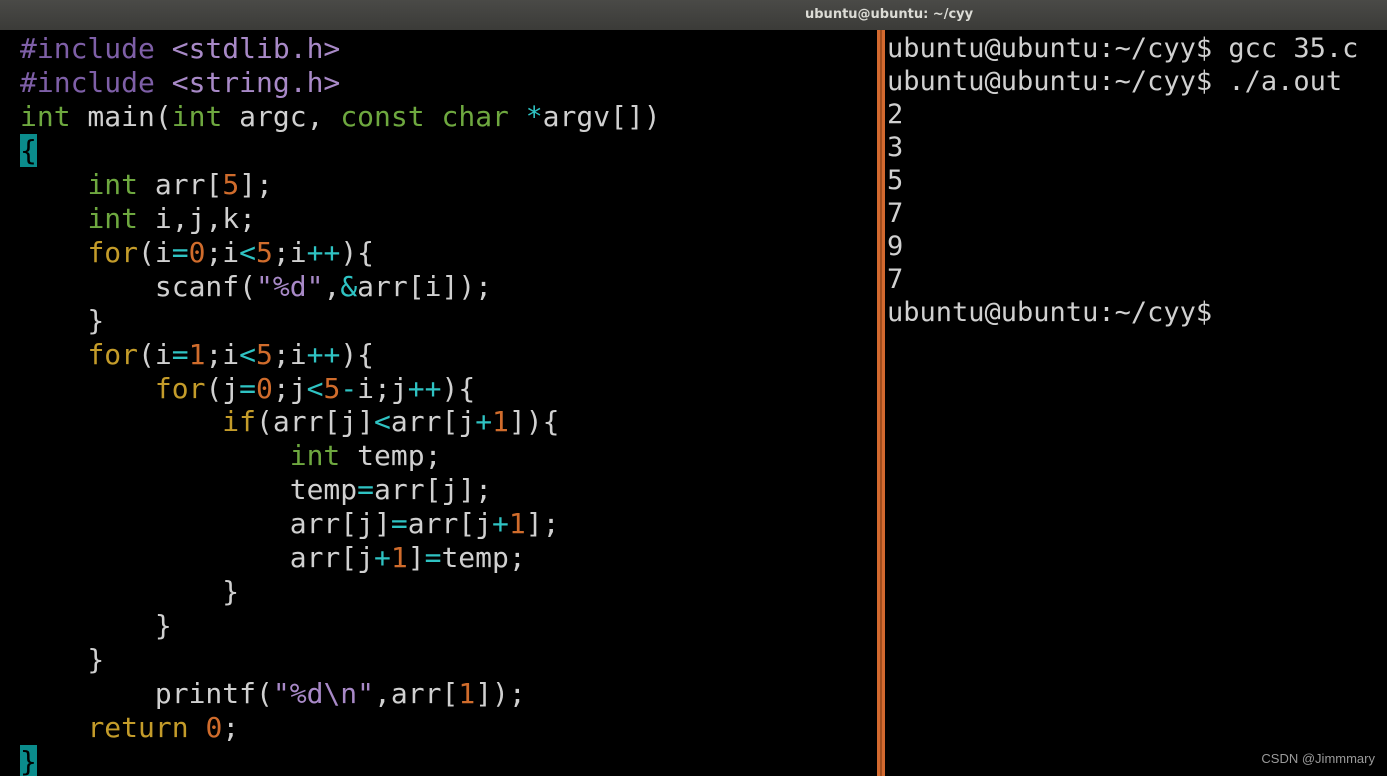 The height and width of the screenshot is (776, 1387). What do you see at coordinates (28, 150) in the screenshot?
I see `code-line: {` at bounding box center [28, 150].